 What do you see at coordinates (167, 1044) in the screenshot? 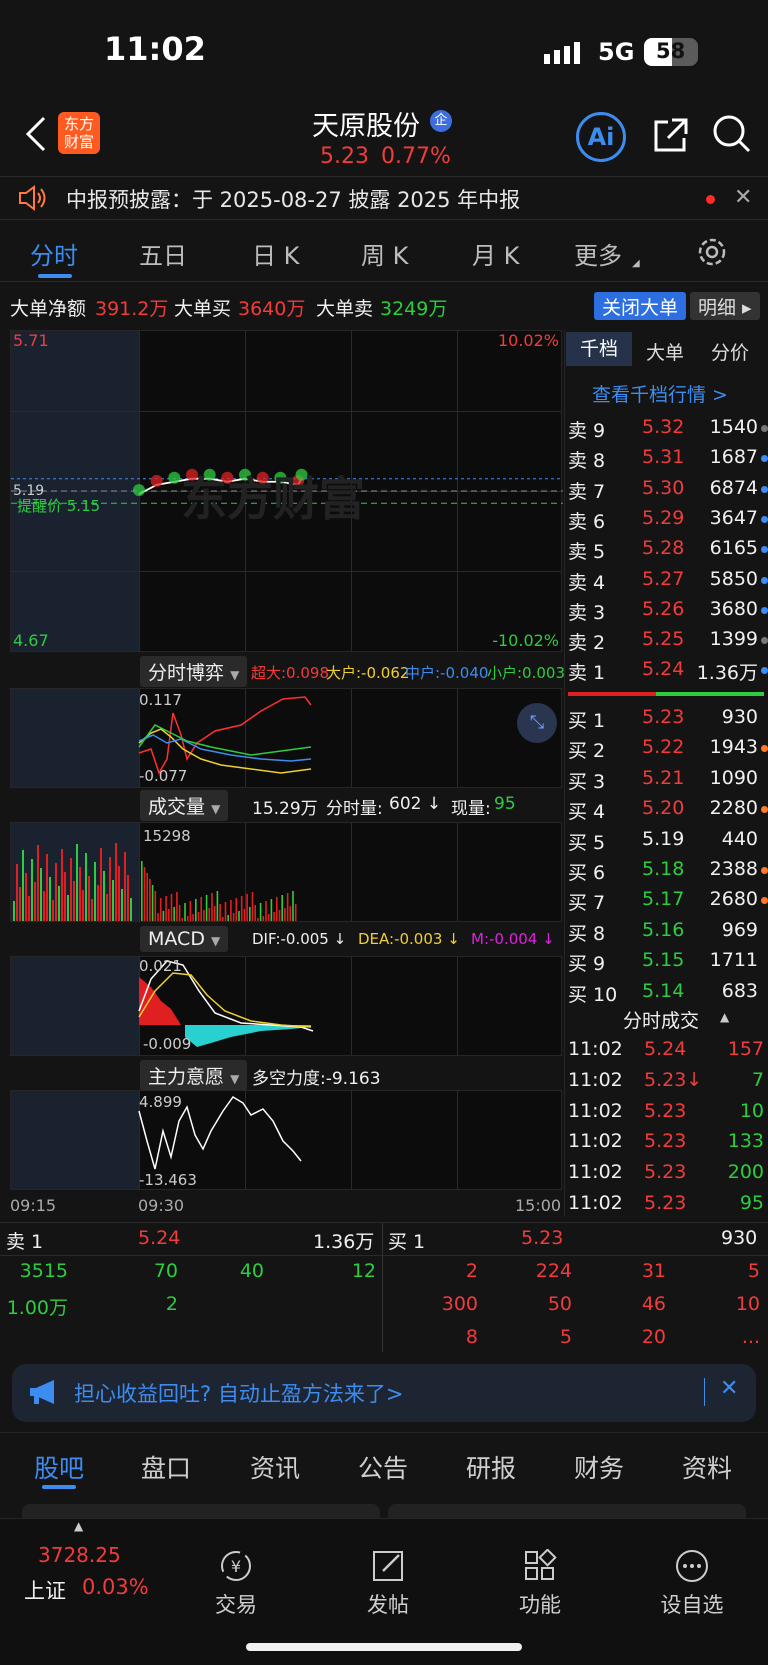
I see `macd-bottom-label: -0.009` at bounding box center [167, 1044].